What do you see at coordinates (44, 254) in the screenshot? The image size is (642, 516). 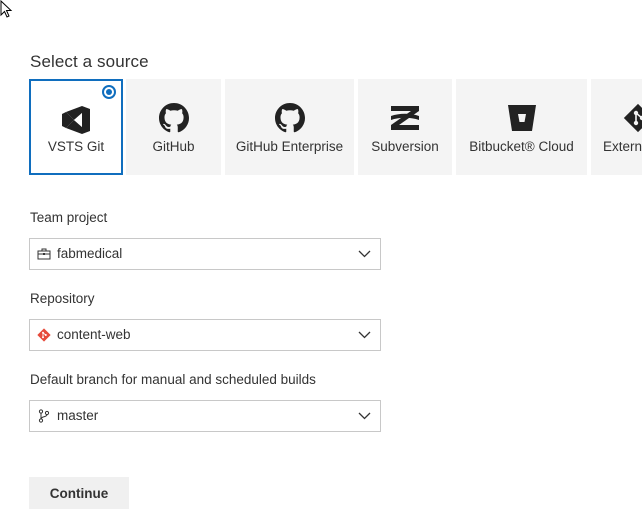 I see `project-icon` at bounding box center [44, 254].